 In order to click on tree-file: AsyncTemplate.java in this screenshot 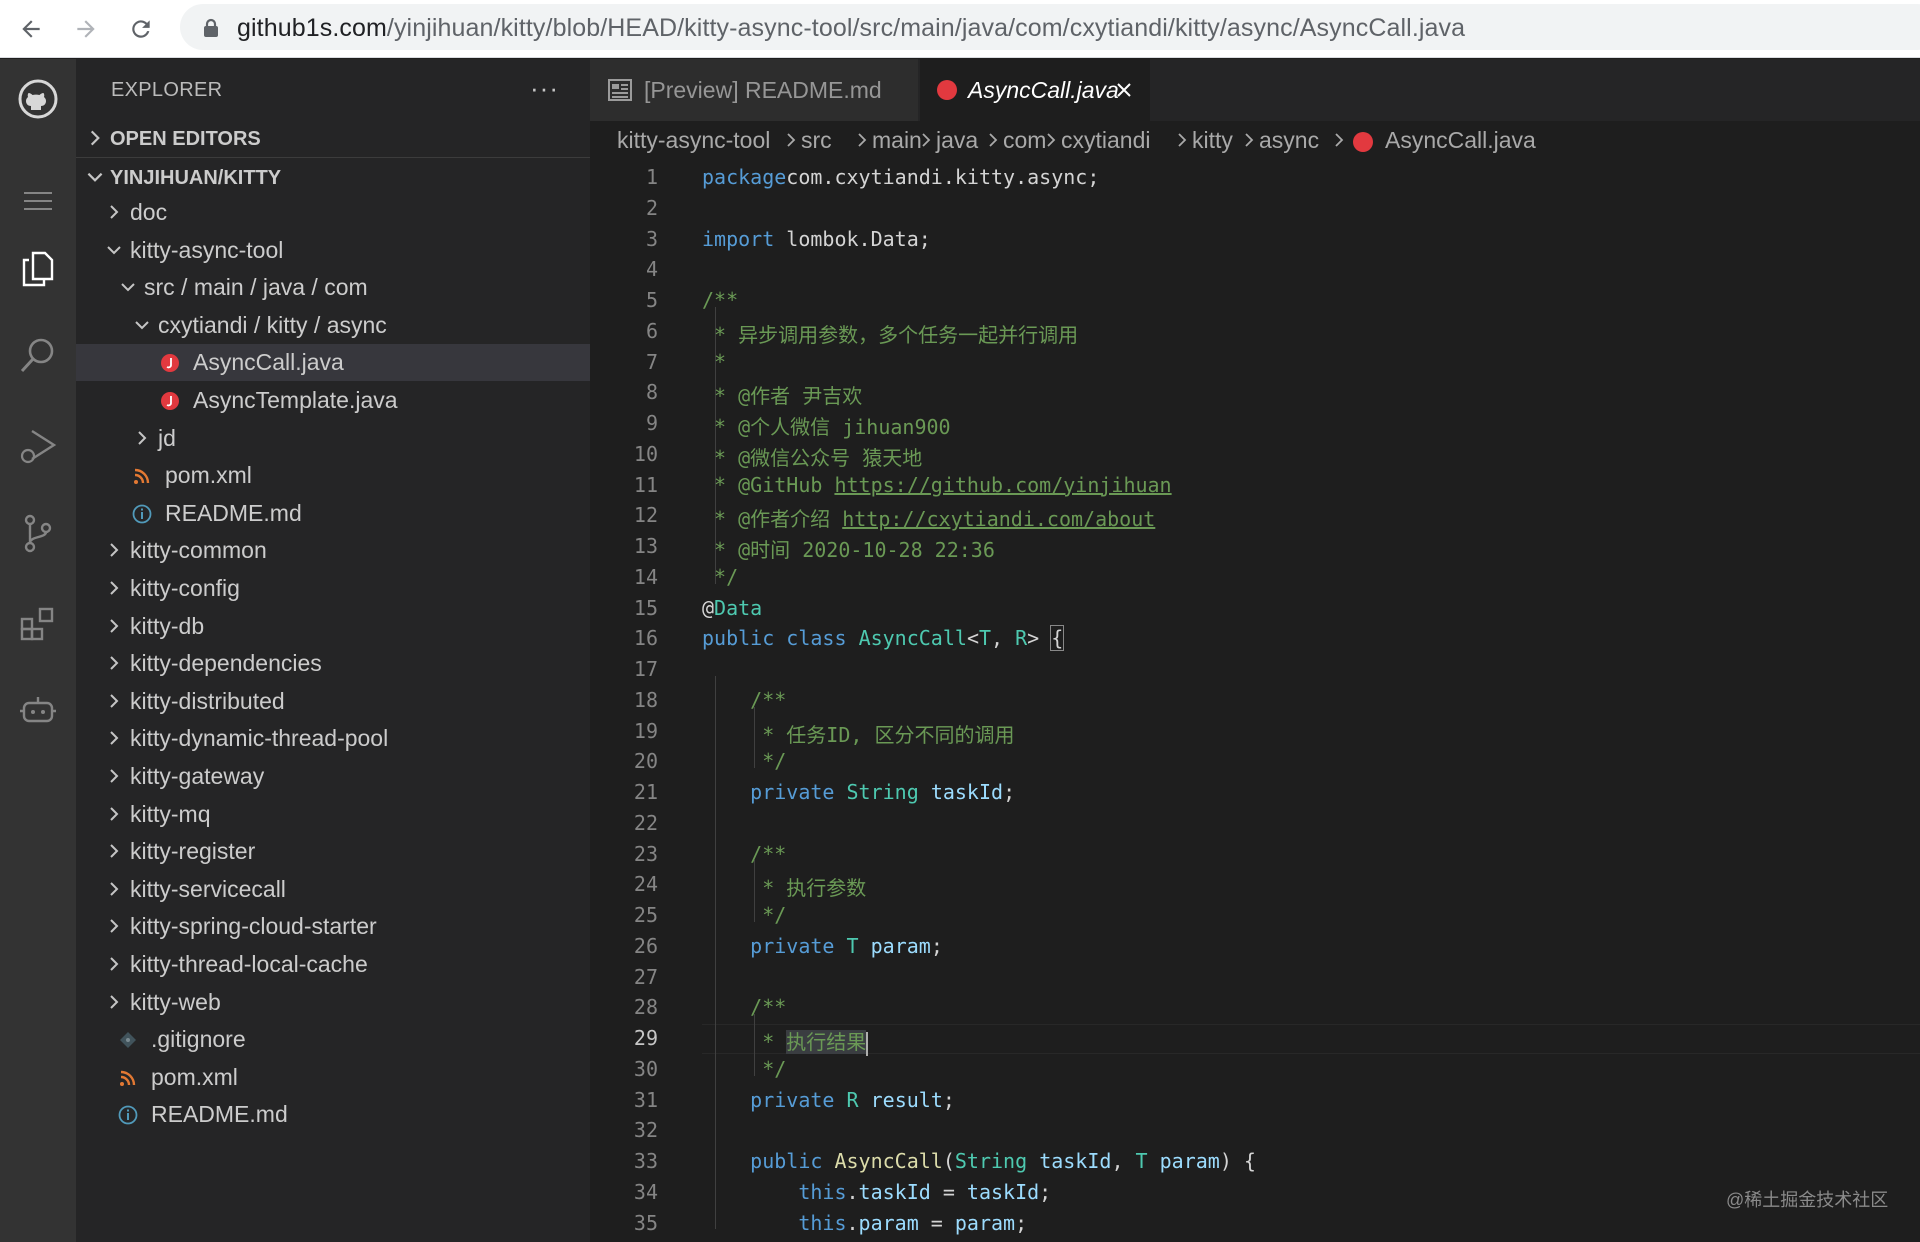, I will do `click(333, 400)`.